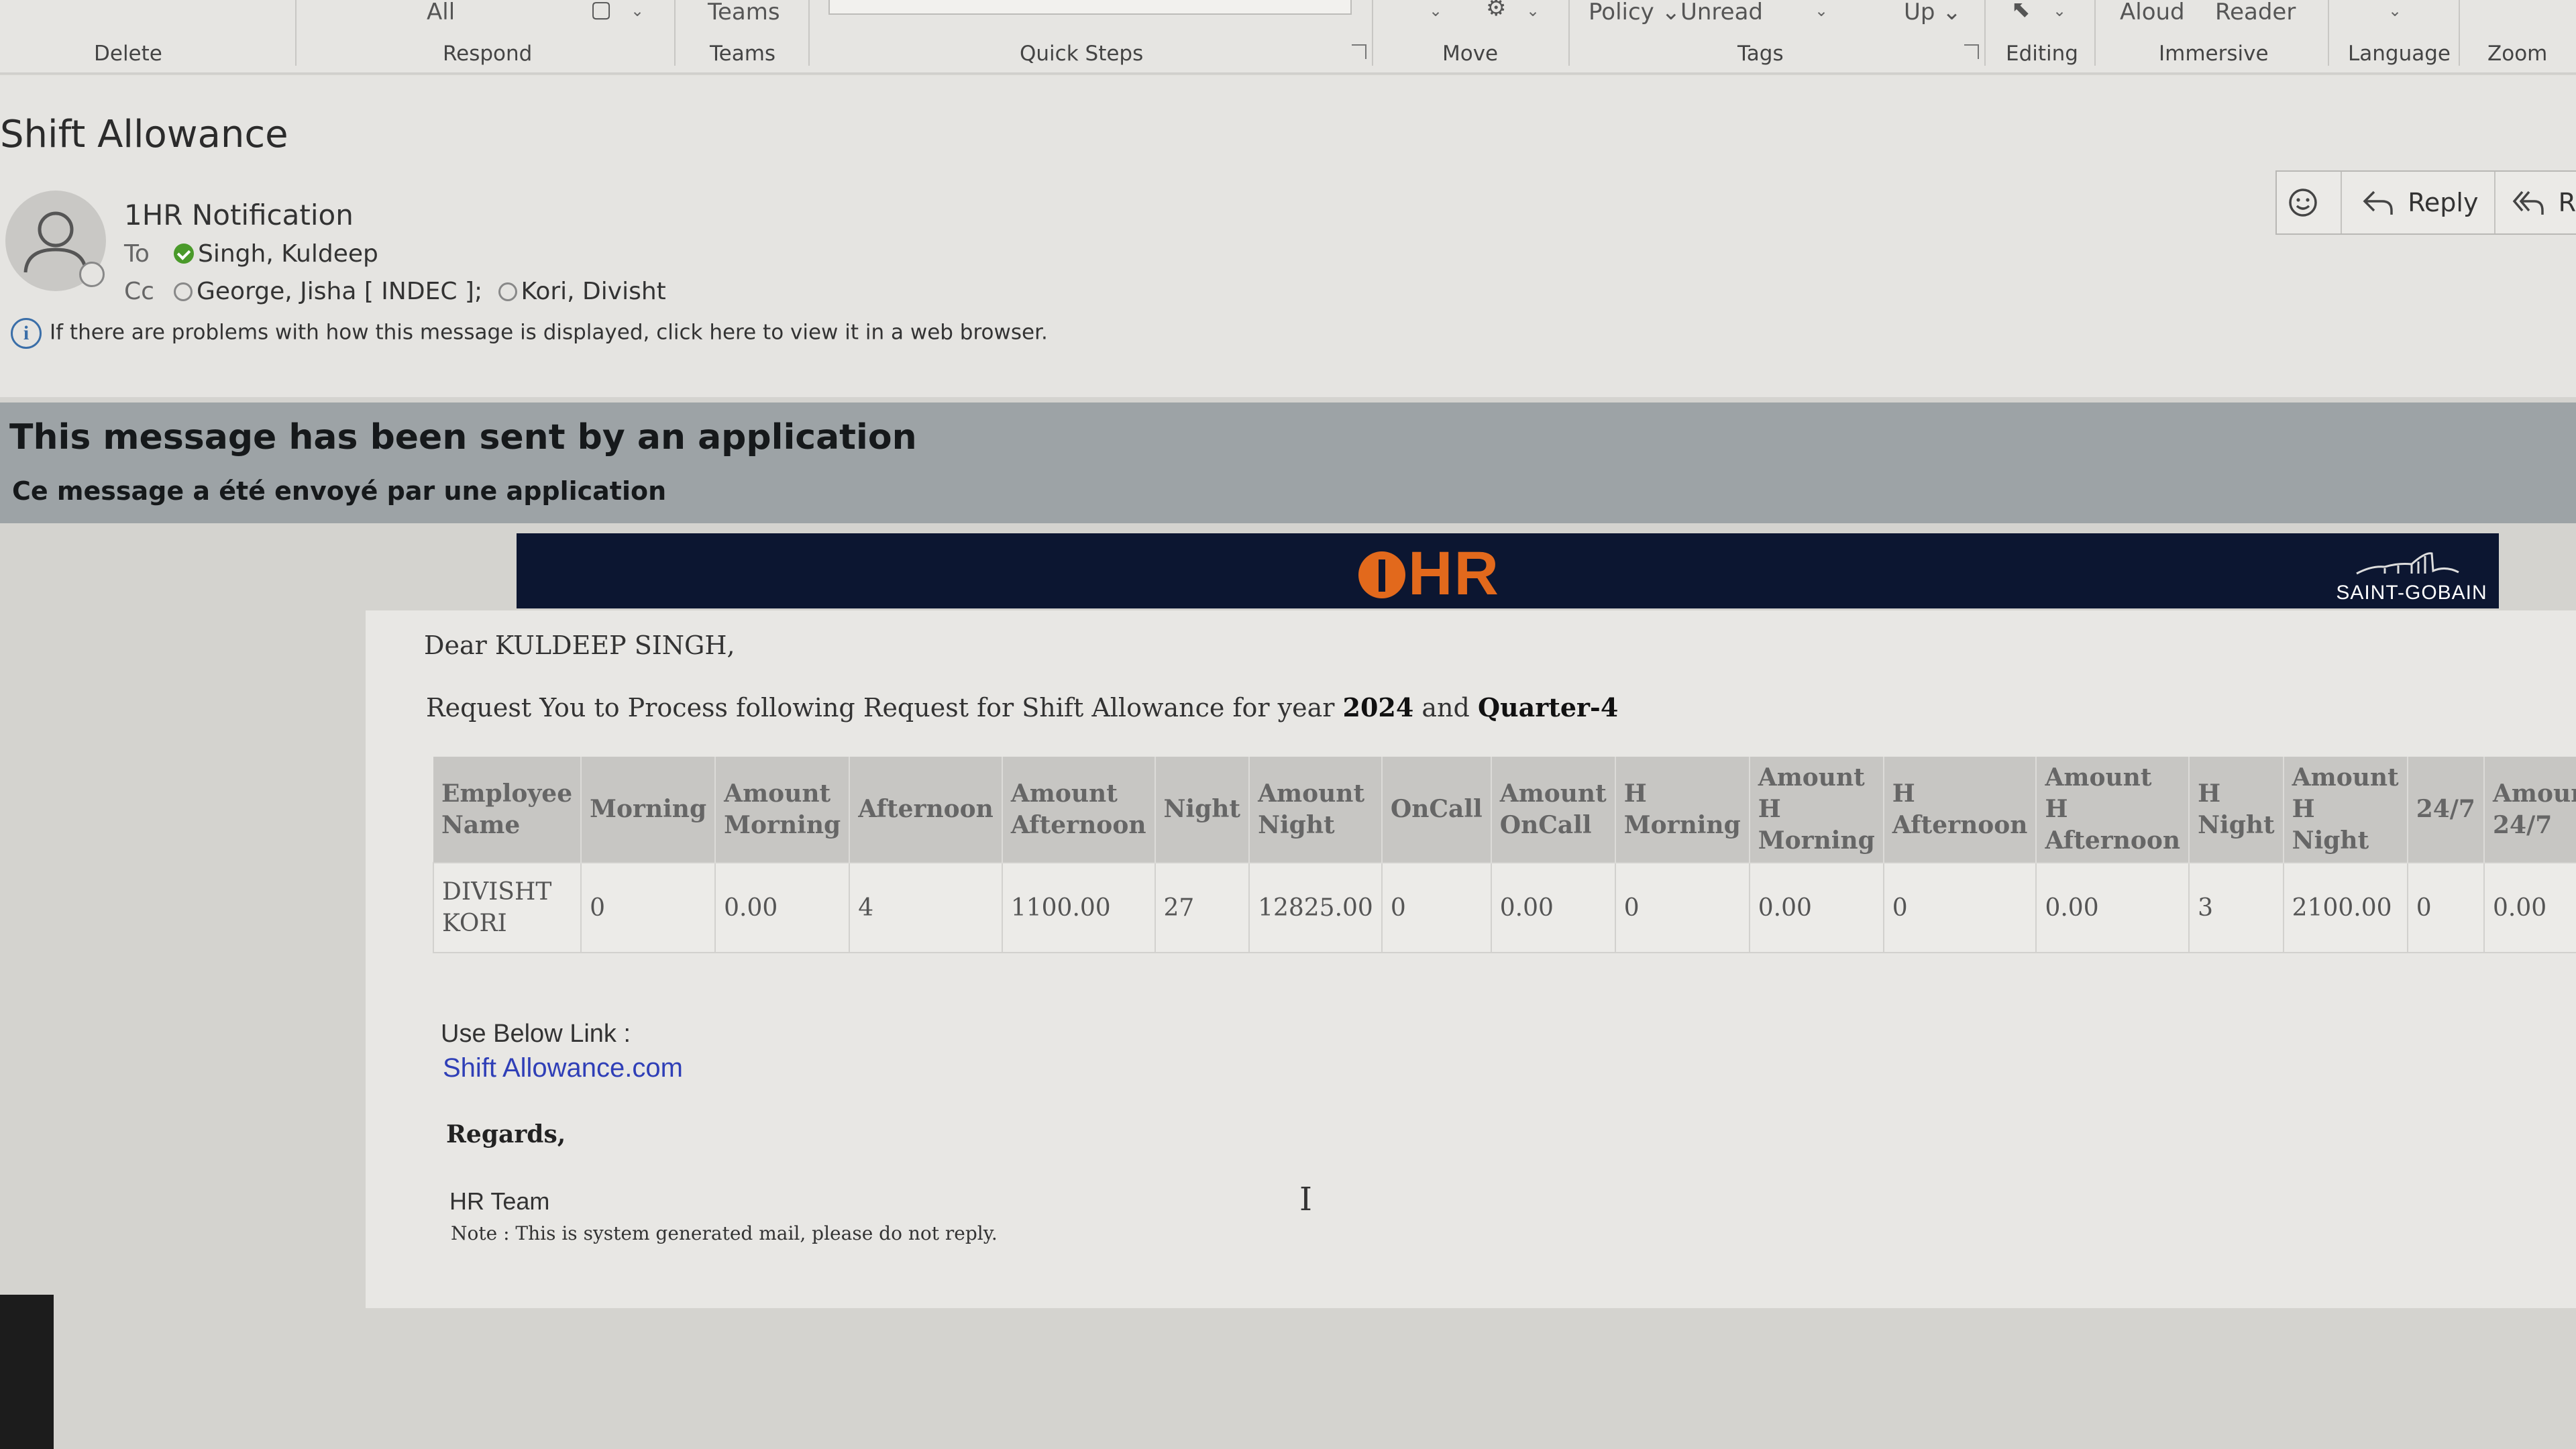 This screenshot has height=1449, width=2576. Describe the element at coordinates (563, 1068) in the screenshot. I see `shift-allowance-link: Shift Allowance.com` at that location.